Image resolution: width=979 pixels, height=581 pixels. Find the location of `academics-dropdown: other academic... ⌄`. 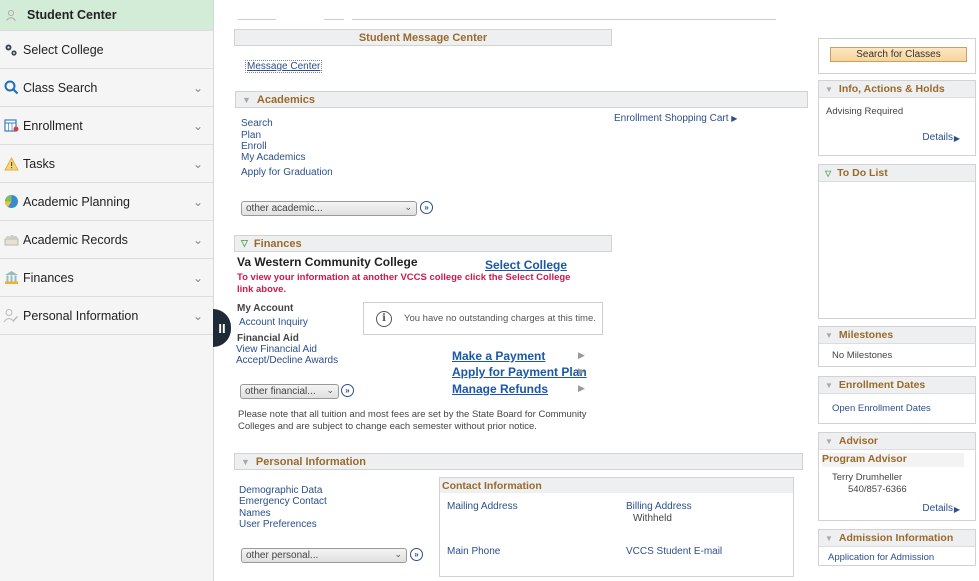

academics-dropdown: other academic... ⌄ is located at coordinates (329, 208).